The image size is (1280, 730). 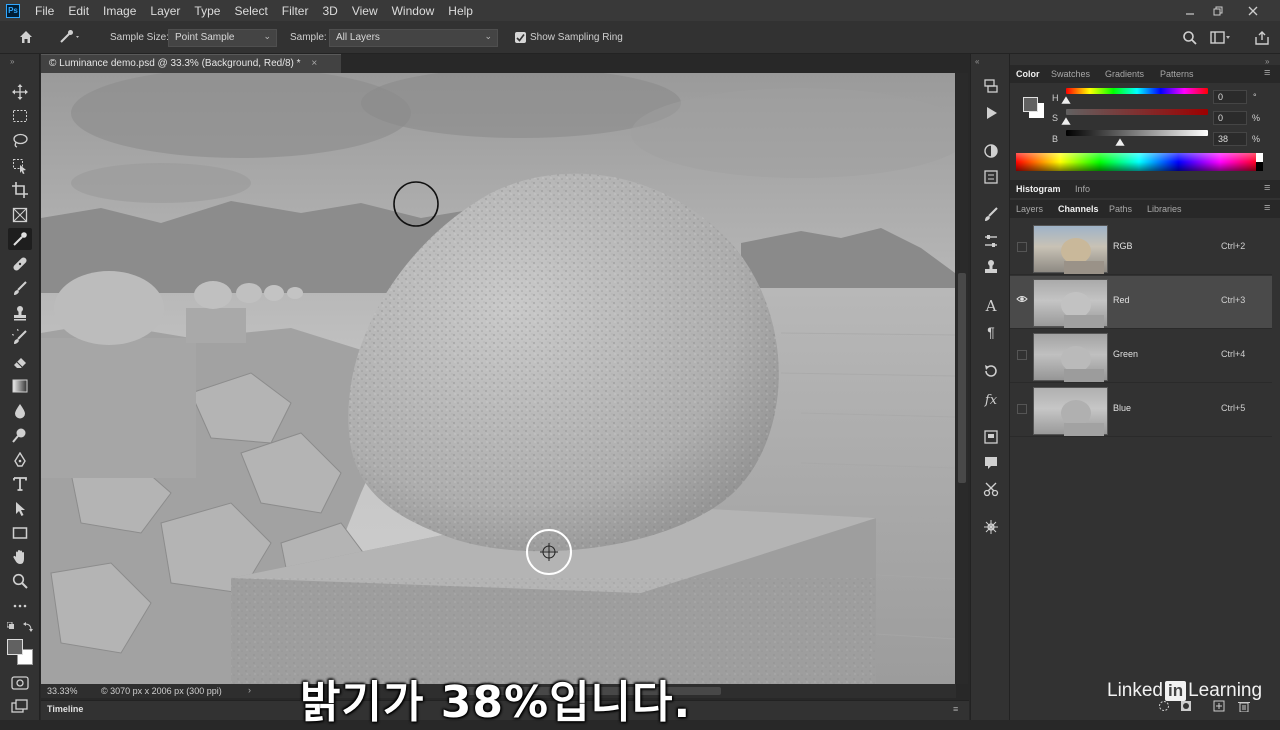 I want to click on brushes-panel-icon, so click(x=991, y=241).